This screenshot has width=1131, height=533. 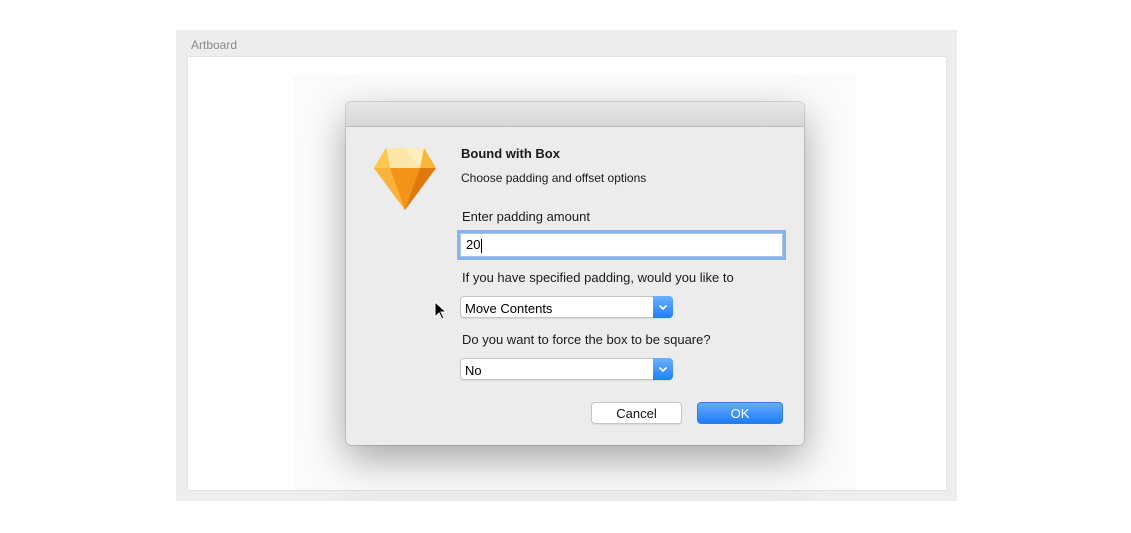 I want to click on padding-input-value: 20, so click(x=473, y=244).